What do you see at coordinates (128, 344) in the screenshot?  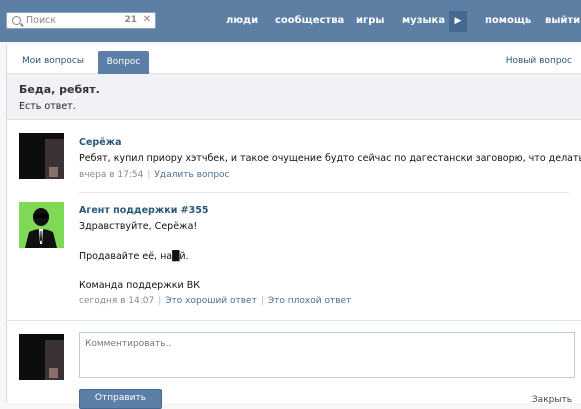 I see `comment-placeholder: Комментировать..` at bounding box center [128, 344].